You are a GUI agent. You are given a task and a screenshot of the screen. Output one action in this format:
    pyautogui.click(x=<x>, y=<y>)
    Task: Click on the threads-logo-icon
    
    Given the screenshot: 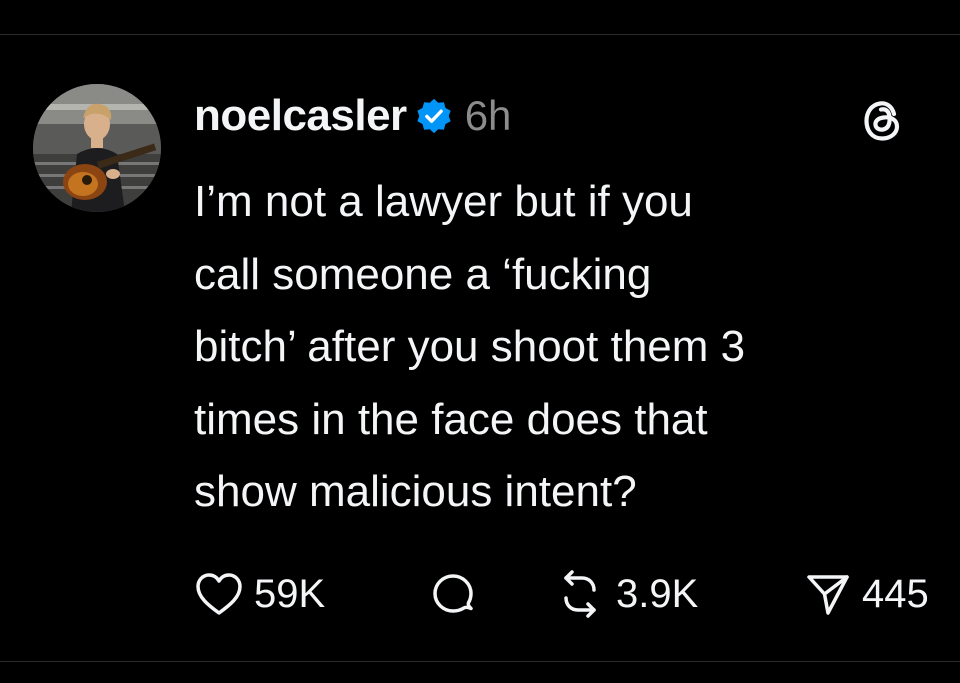 What is the action you would take?
    pyautogui.click(x=884, y=121)
    